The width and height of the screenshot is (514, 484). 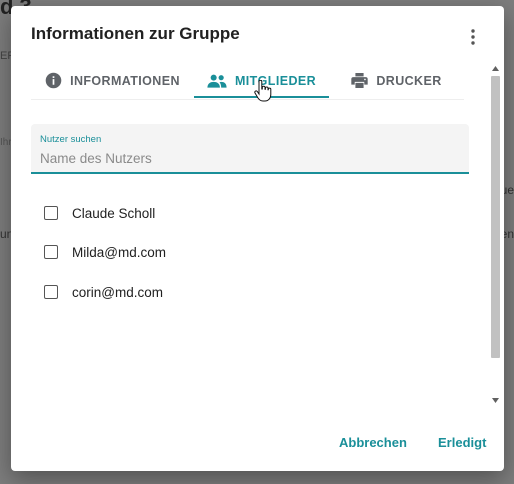 I want to click on list-item: Milda@md.com, so click(x=111, y=252).